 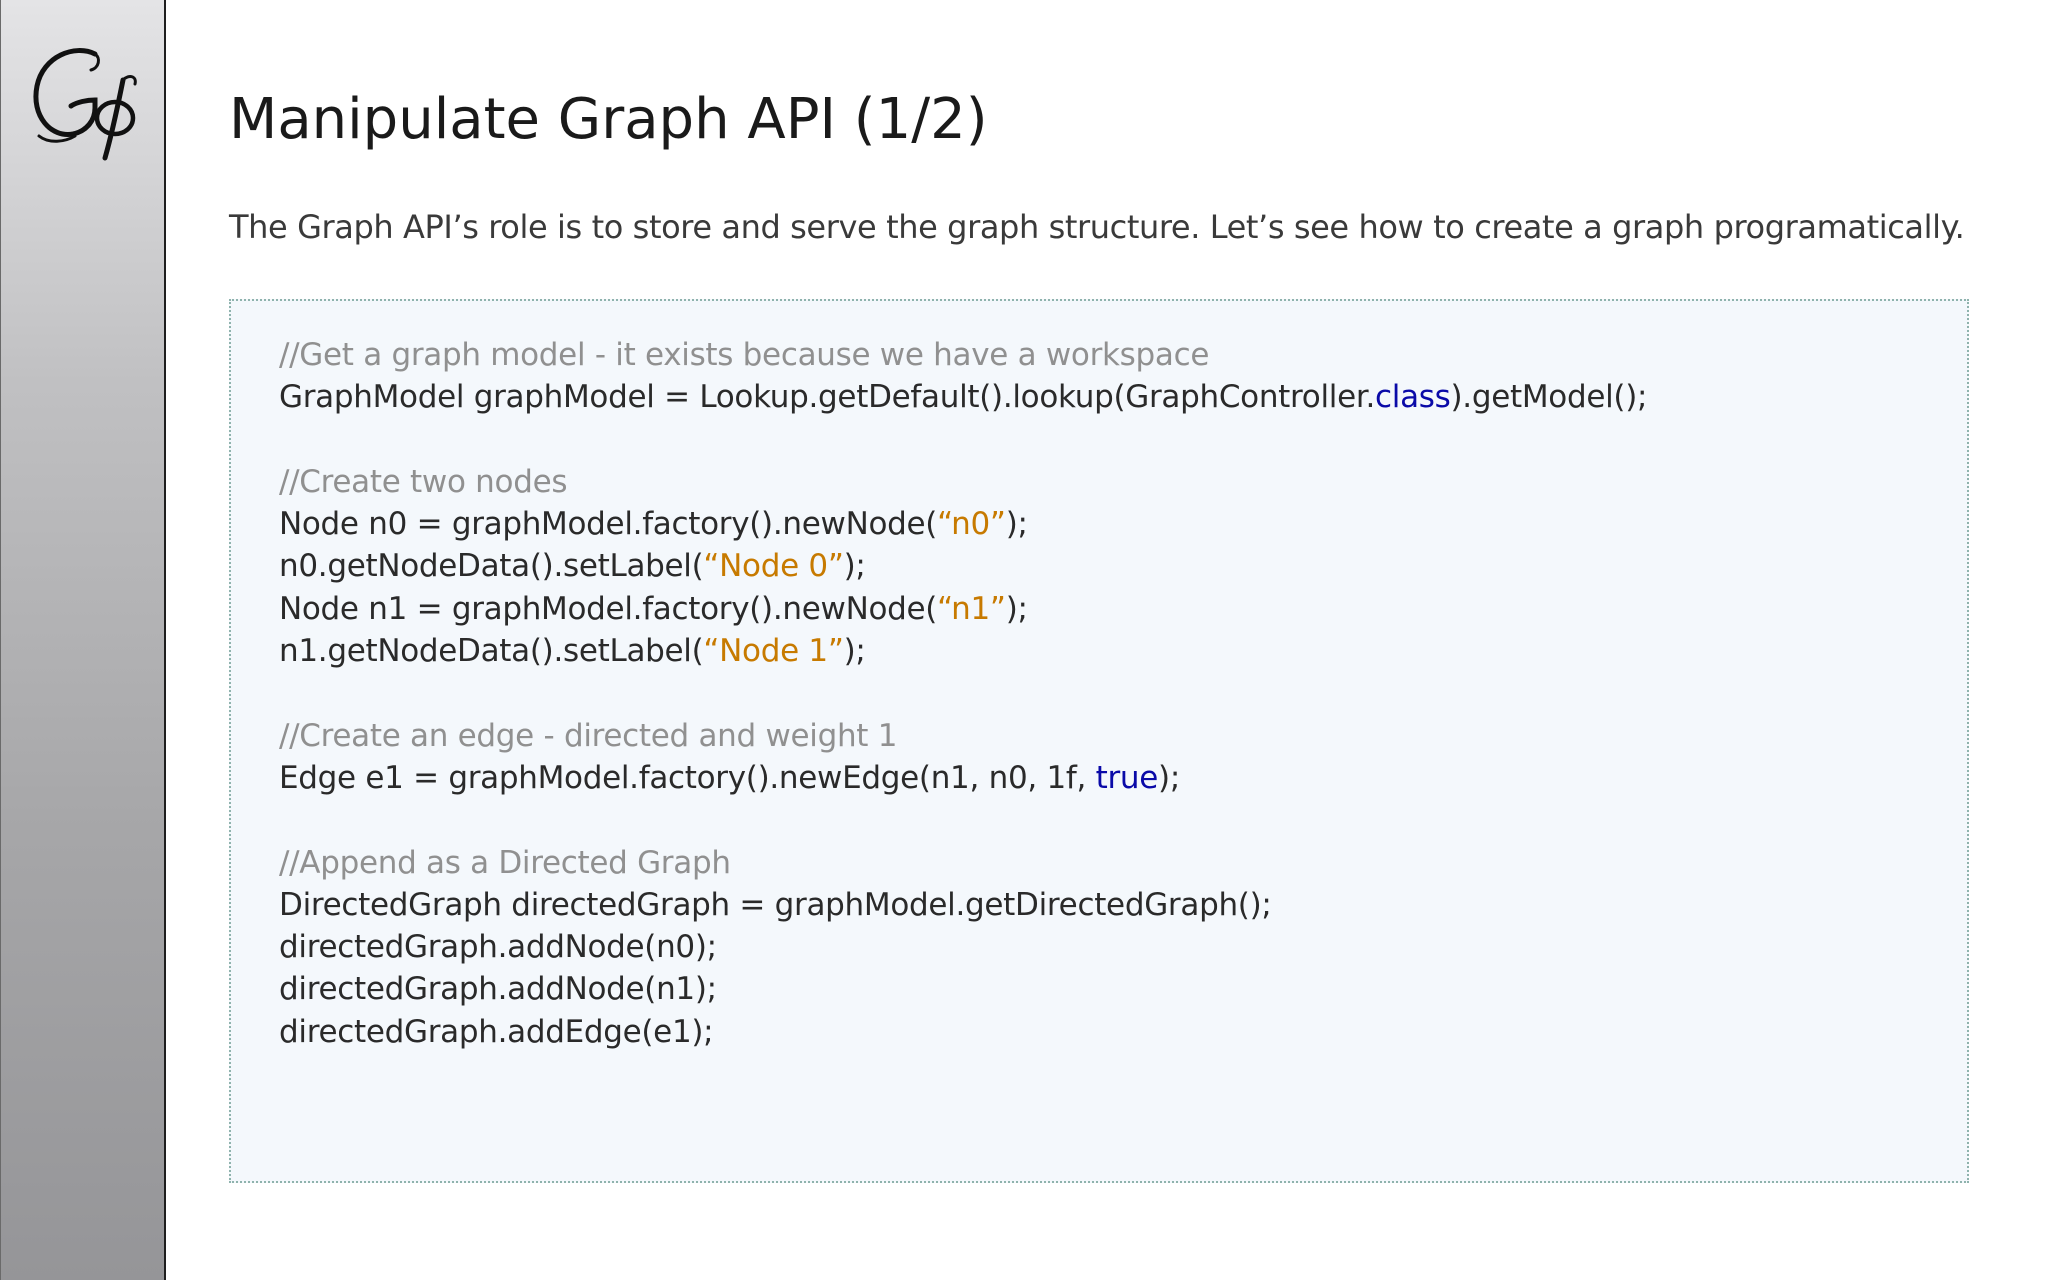 I want to click on code-token-comment: //Create an edge - directed and weight 1, so click(x=588, y=735).